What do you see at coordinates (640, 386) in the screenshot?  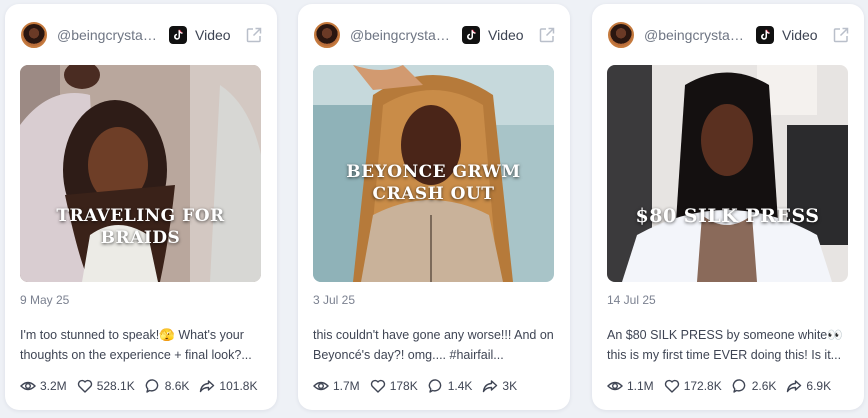 I see `views-count: 1.1M` at bounding box center [640, 386].